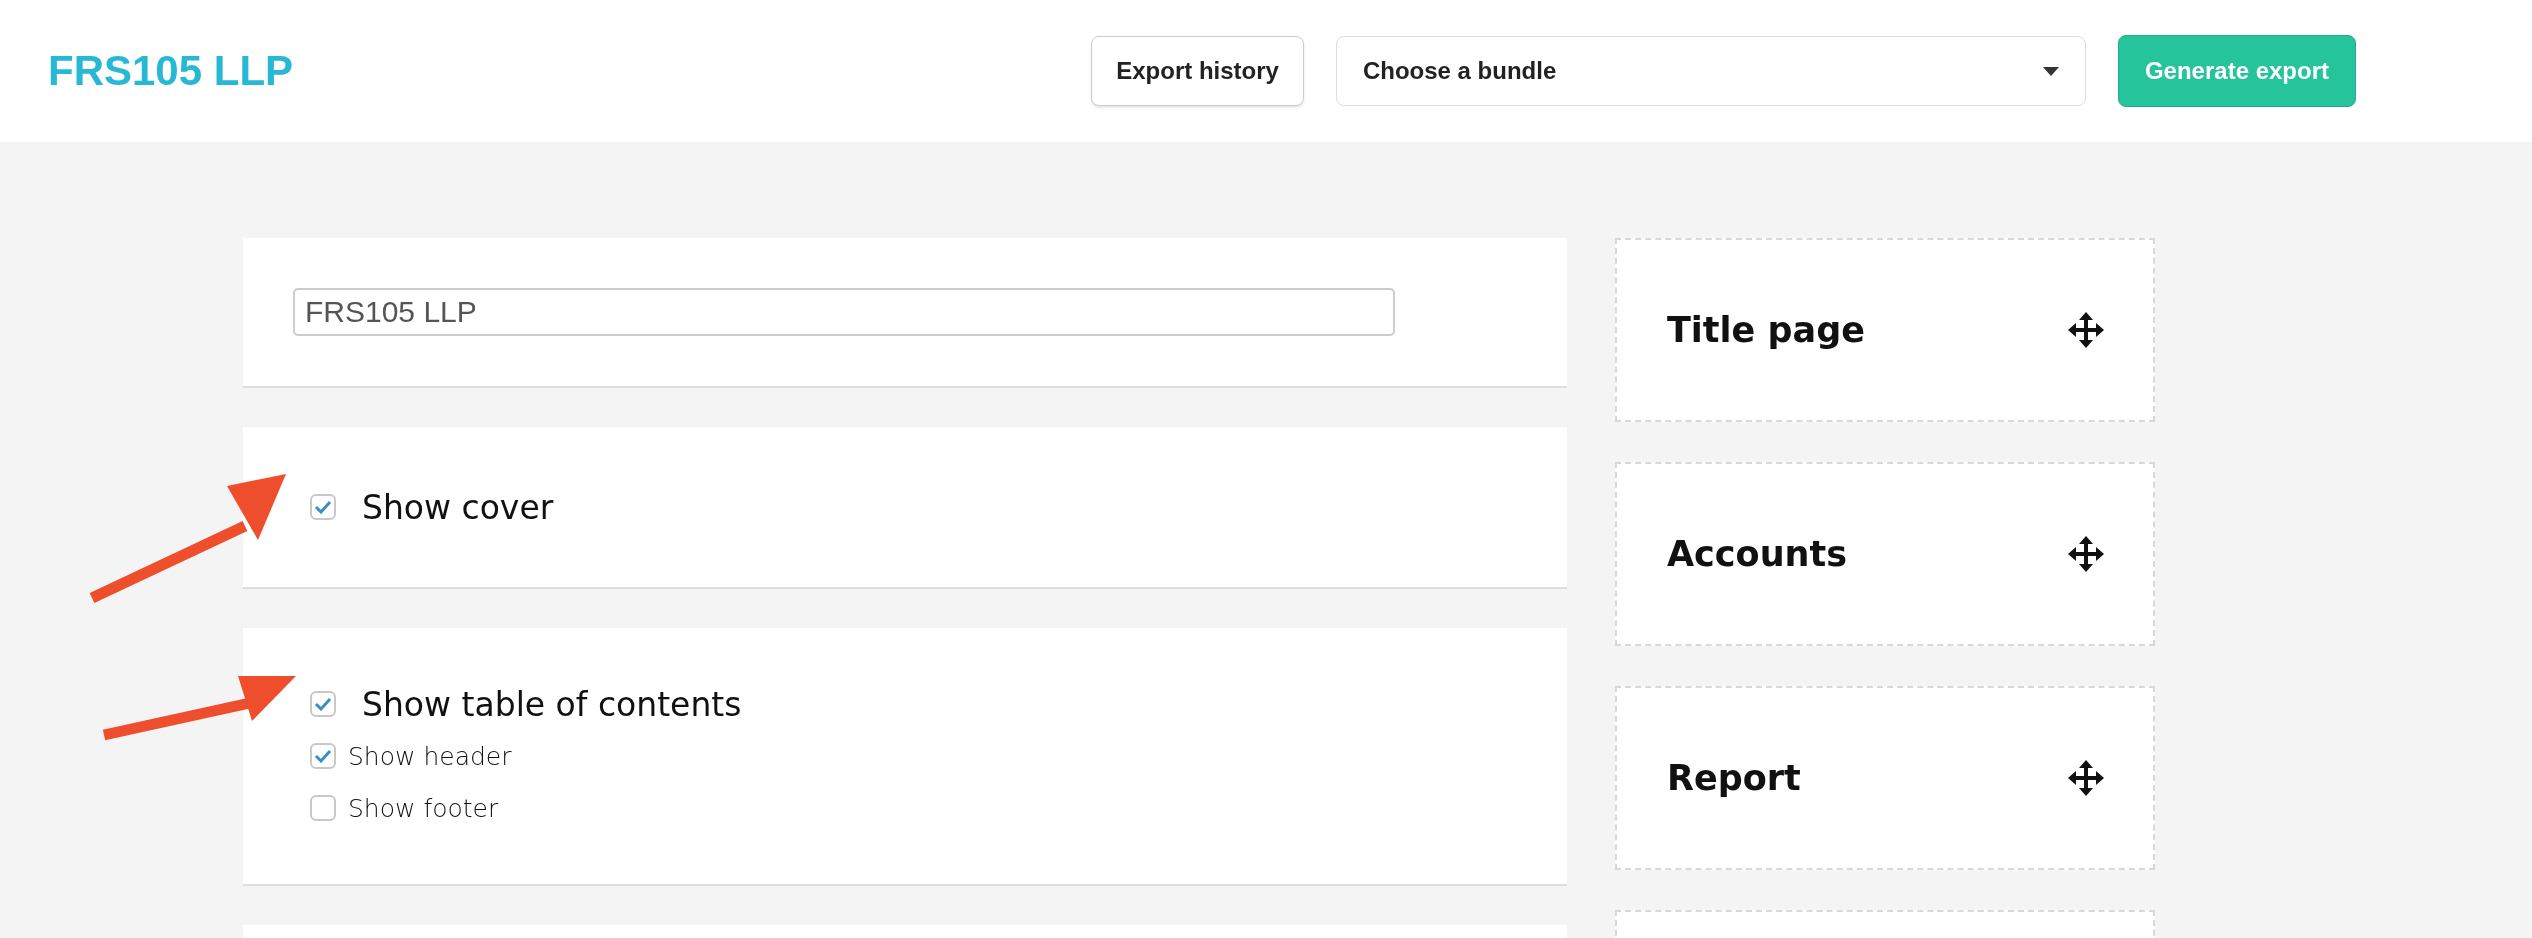  What do you see at coordinates (458, 507) in the screenshot?
I see `option-label: Show cover` at bounding box center [458, 507].